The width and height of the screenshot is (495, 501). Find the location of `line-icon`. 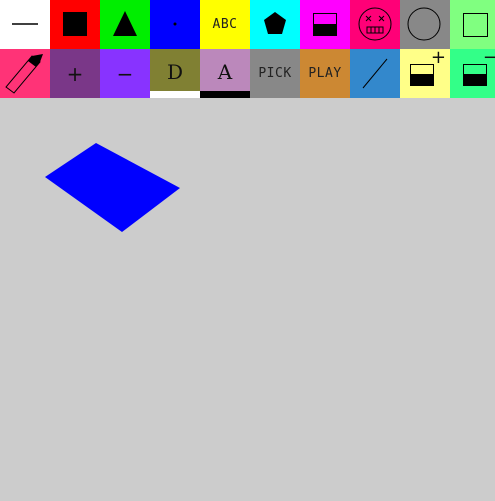

line-icon is located at coordinates (25, 24).